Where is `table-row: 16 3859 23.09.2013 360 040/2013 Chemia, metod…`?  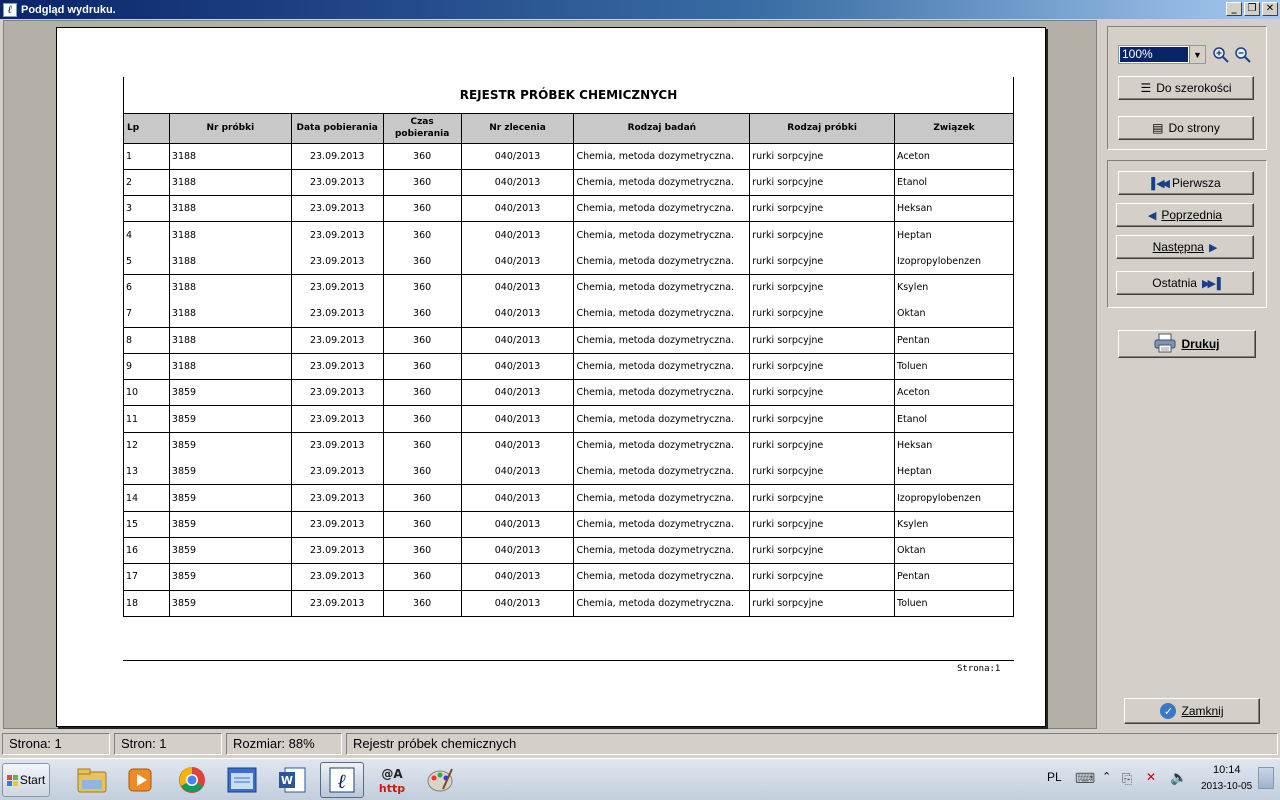
table-row: 16 3859 23.09.2013 360 040/2013 Chemia, metod… is located at coordinates (568, 551).